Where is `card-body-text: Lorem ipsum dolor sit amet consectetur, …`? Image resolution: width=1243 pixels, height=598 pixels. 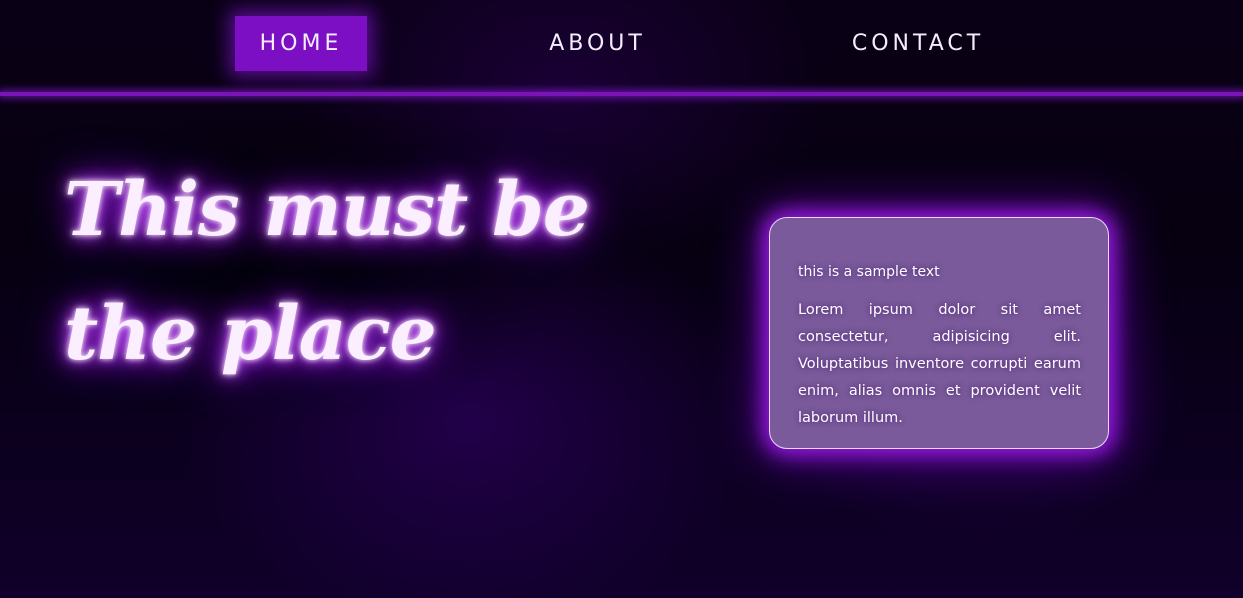
card-body-text: Lorem ipsum dolor sit amet consectetur, … is located at coordinates (939, 364).